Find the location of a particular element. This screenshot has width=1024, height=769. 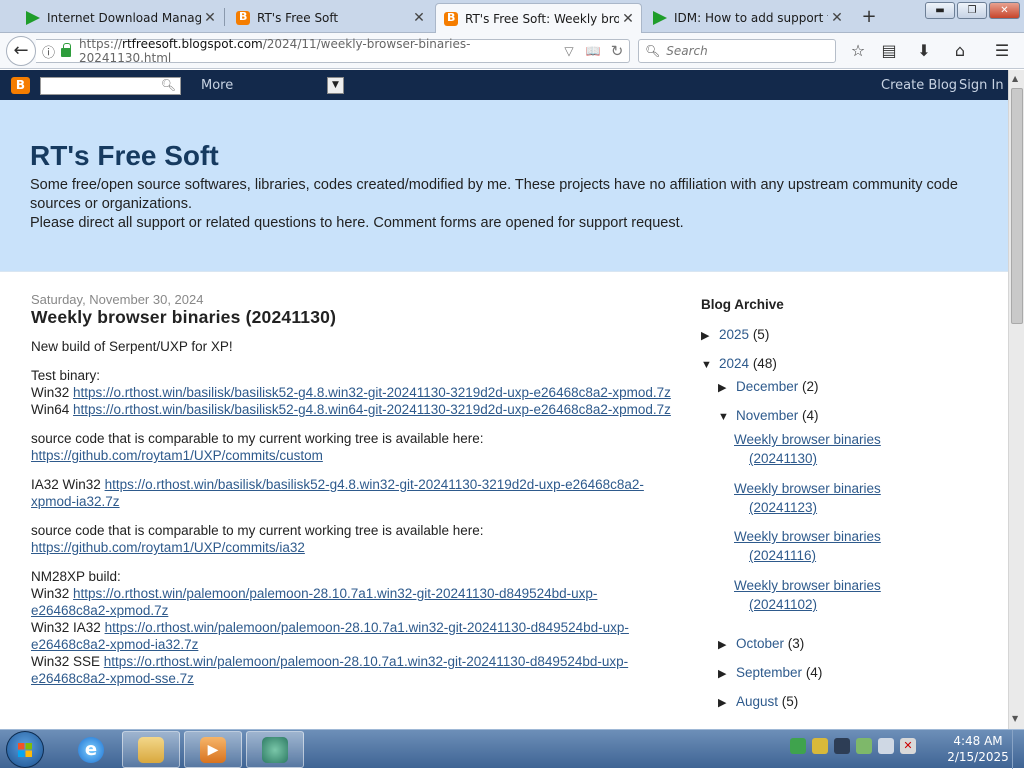

maximize-button: ❐ is located at coordinates (972, 10).